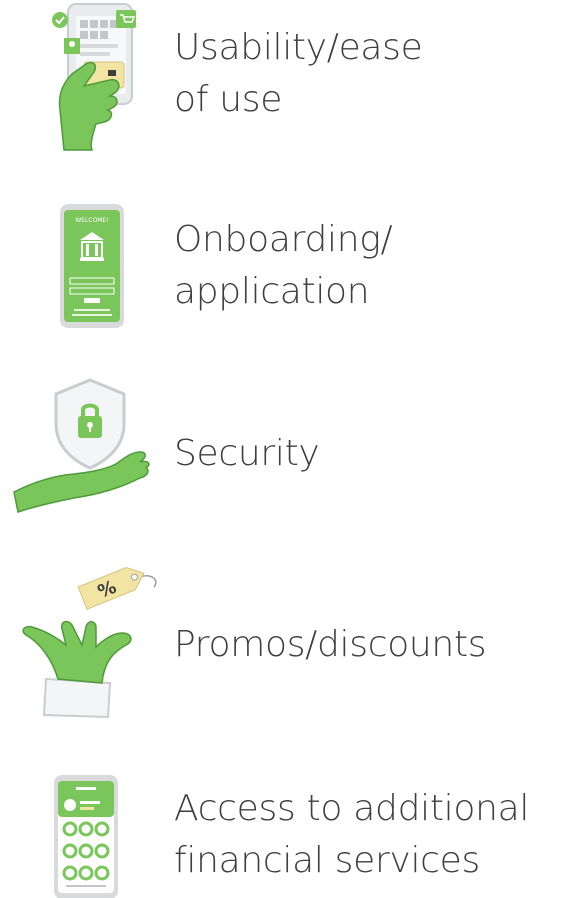 Image resolution: width=564 pixels, height=898 pixels. What do you see at coordinates (352, 808) in the screenshot?
I see `feature-label-line: Access to additional` at bounding box center [352, 808].